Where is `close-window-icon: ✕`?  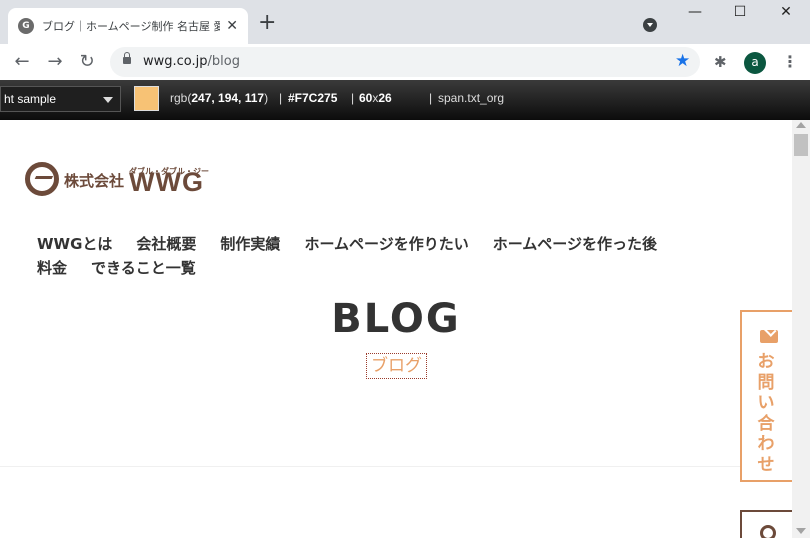
close-window-icon: ✕ is located at coordinates (786, 12).